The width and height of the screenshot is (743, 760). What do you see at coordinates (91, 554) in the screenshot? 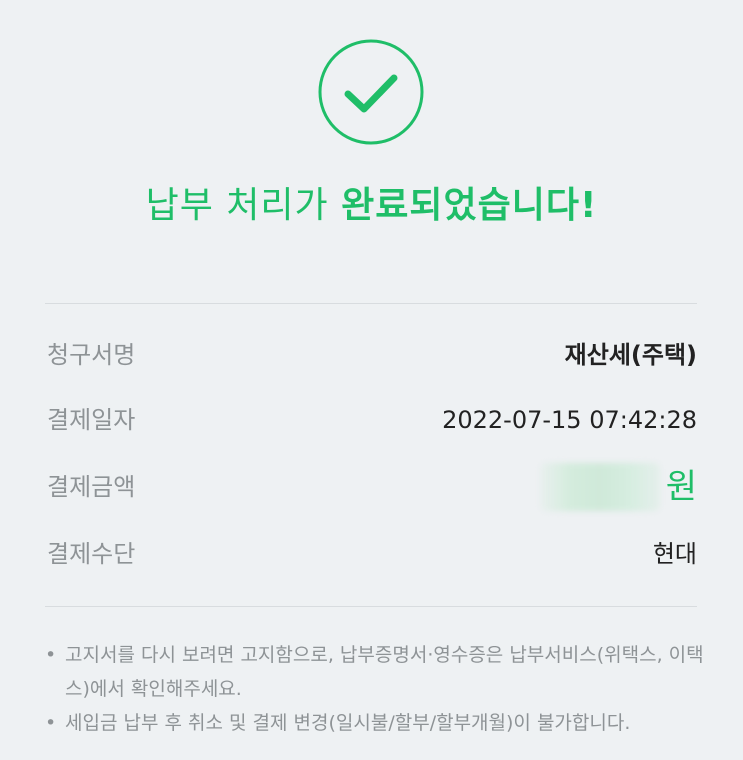
I see `detail-label: 결제수단` at bounding box center [91, 554].